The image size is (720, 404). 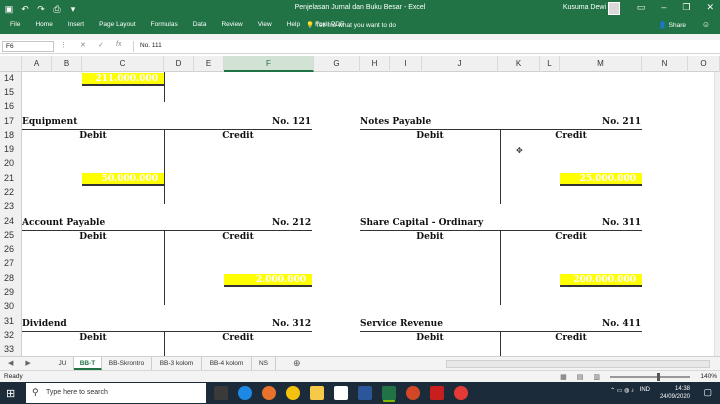 What do you see at coordinates (88, 363) in the screenshot?
I see `sheet-tab-bb-t: BB-T` at bounding box center [88, 363].